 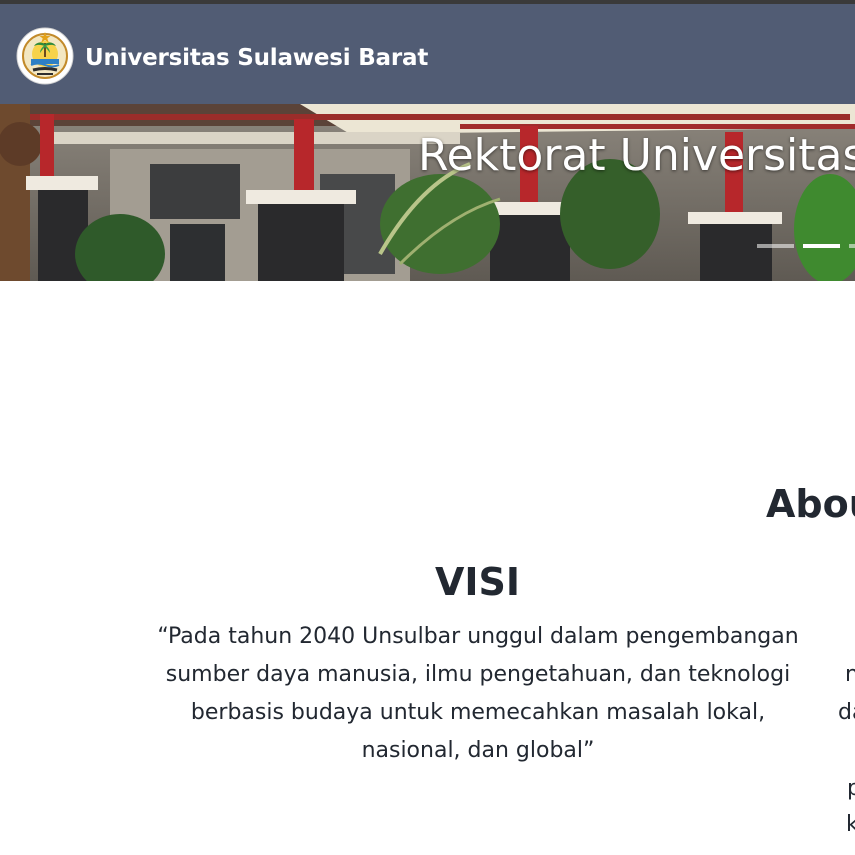 I want to click on hero-caption: Rektorat Universitas, so click(x=636, y=155).